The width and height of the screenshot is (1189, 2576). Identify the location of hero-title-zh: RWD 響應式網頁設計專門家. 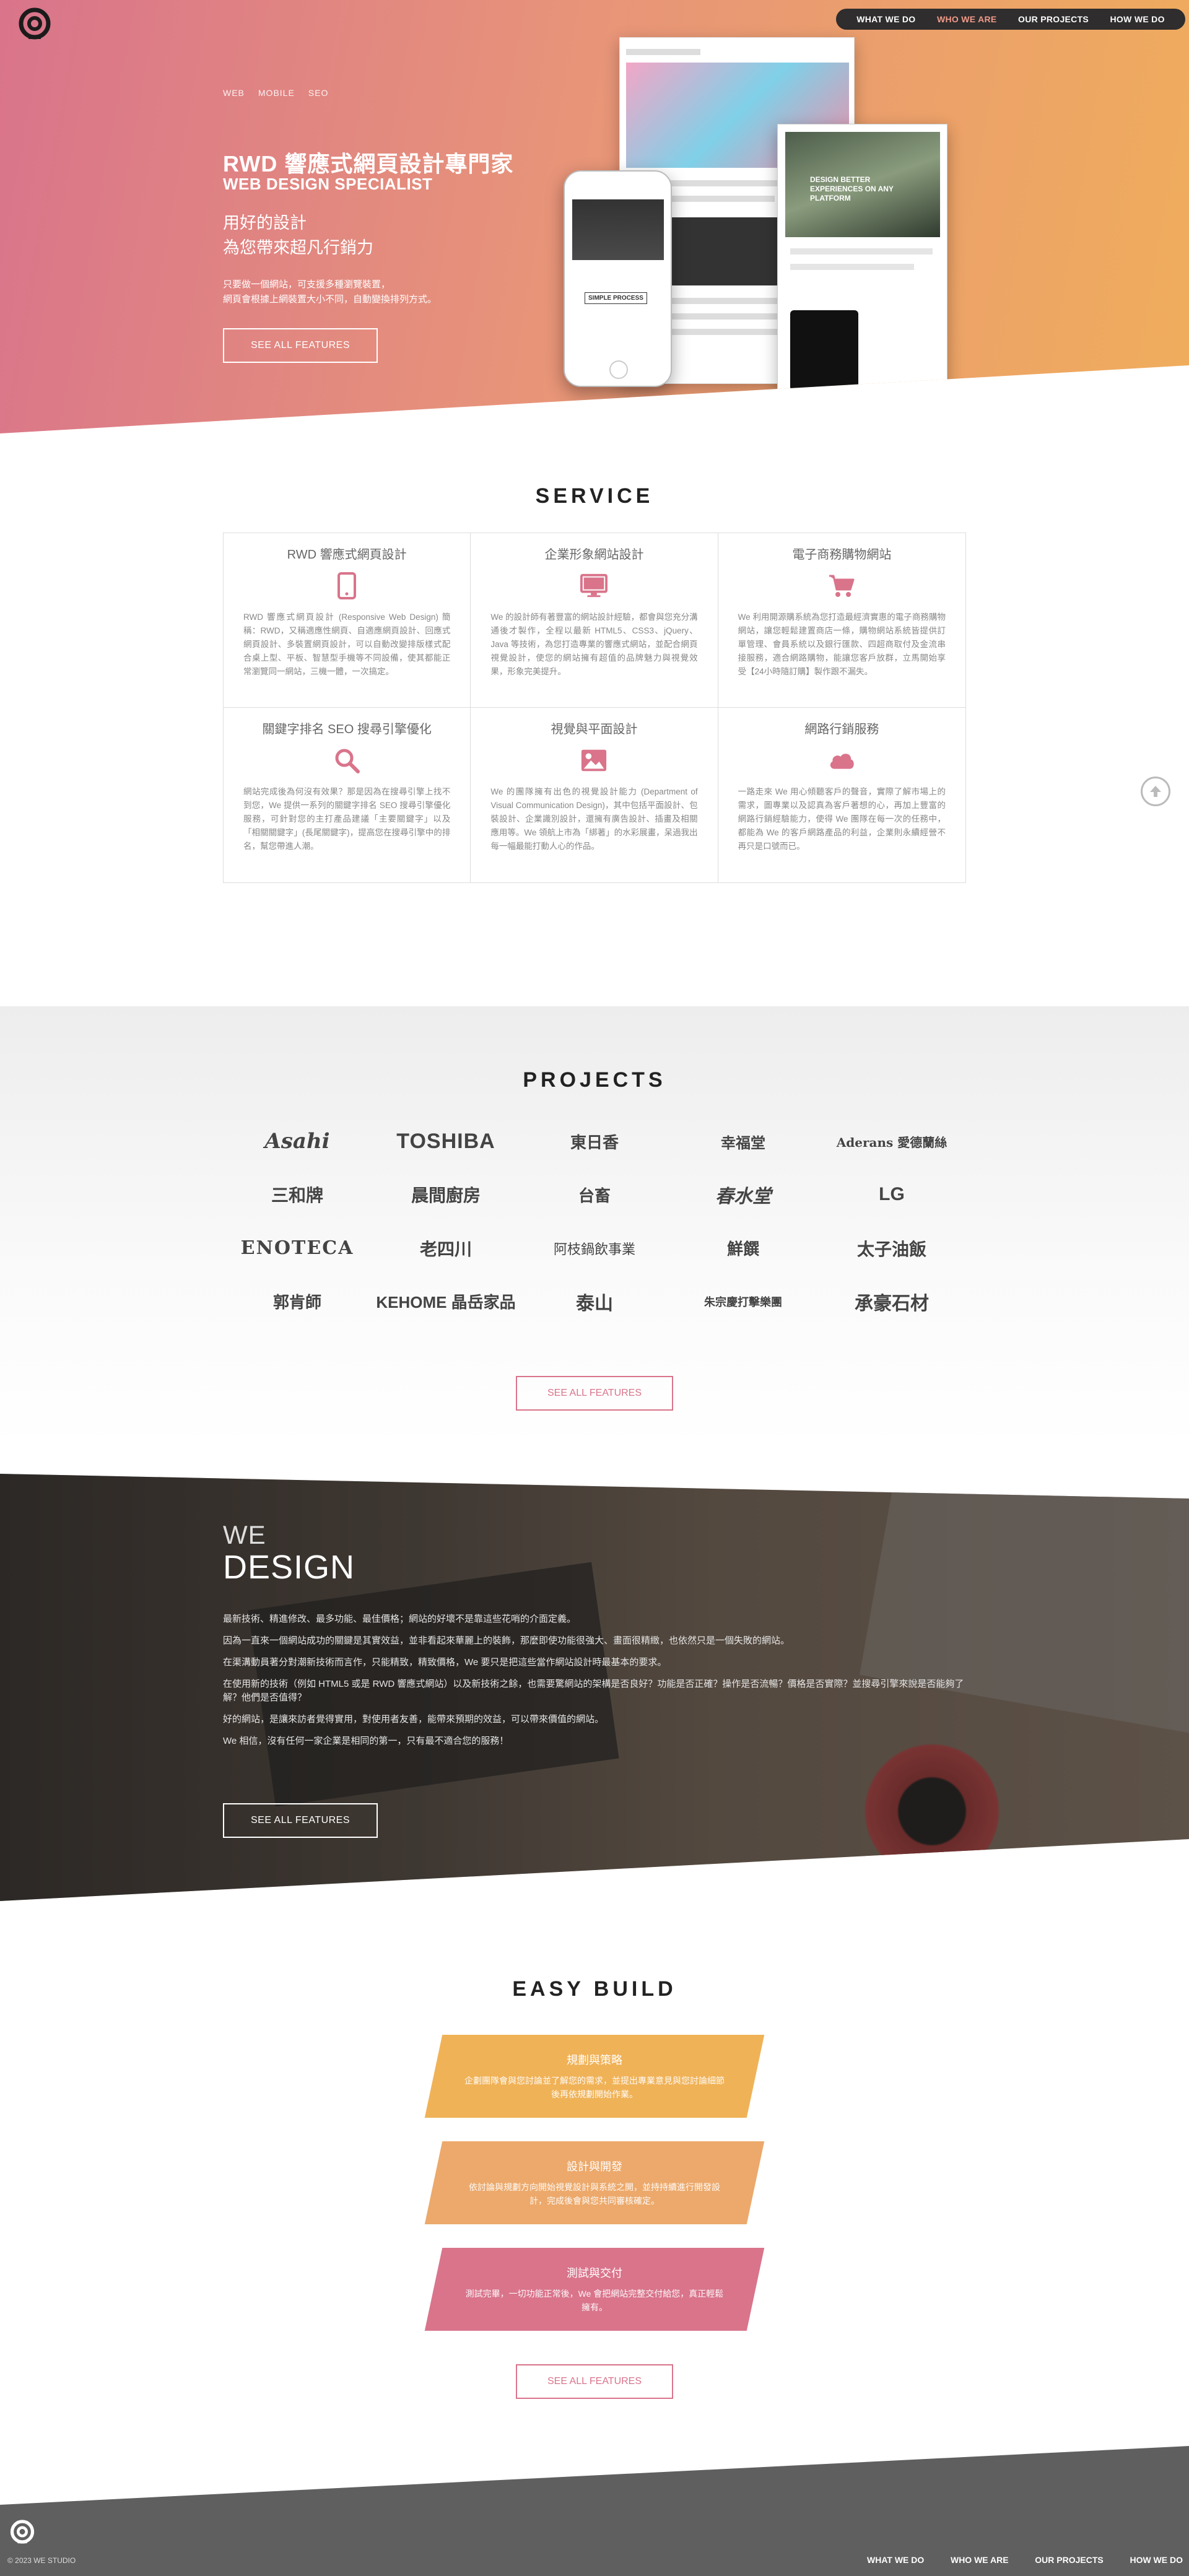
(368, 163).